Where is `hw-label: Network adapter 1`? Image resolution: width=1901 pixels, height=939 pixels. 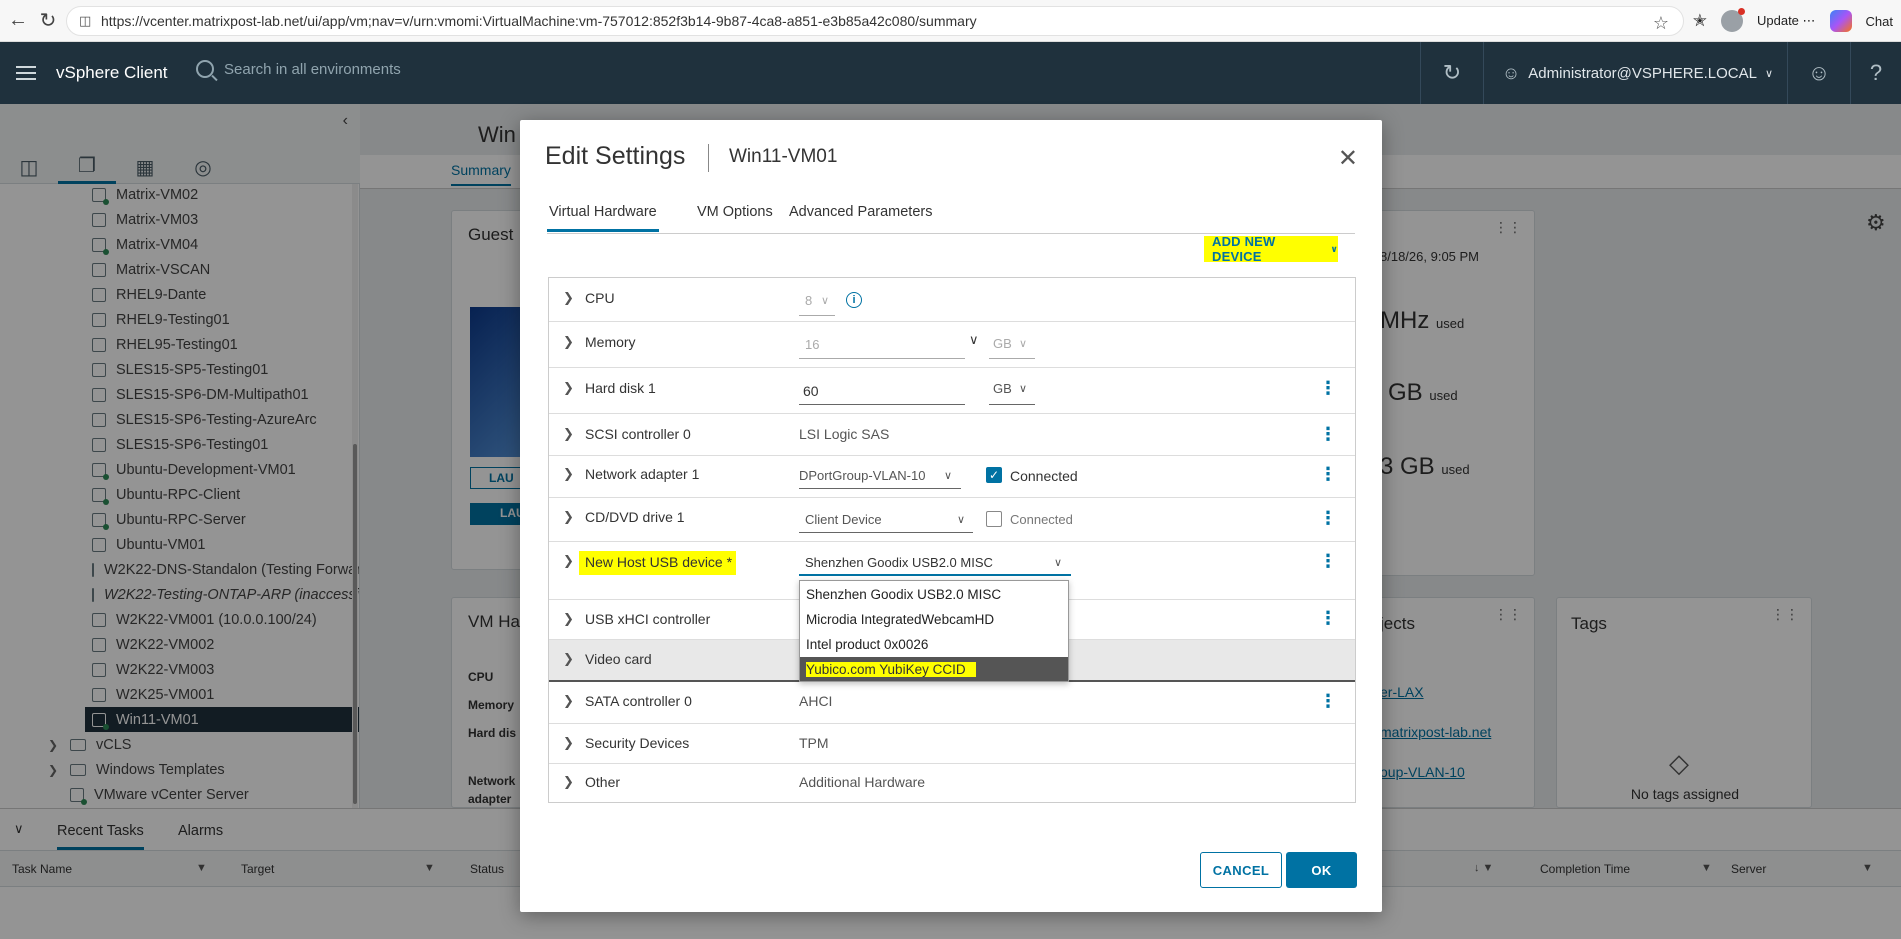 hw-label: Network adapter 1 is located at coordinates (642, 474).